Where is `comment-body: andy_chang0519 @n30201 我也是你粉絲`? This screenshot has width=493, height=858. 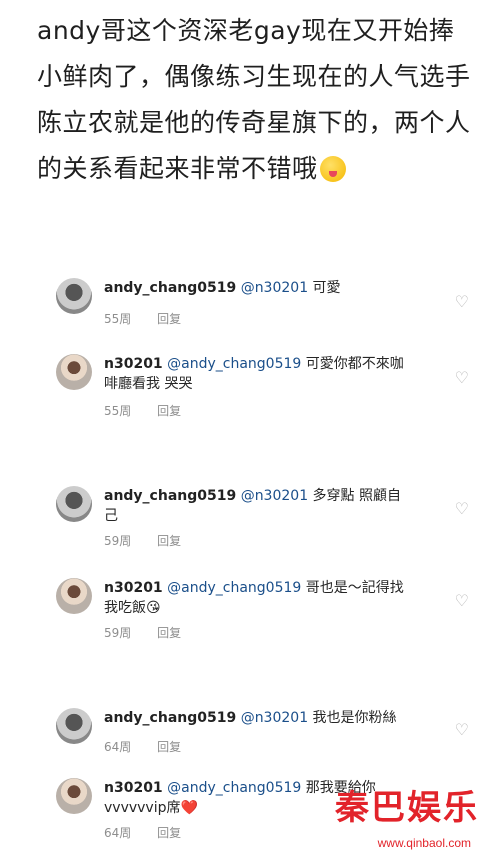 comment-body: andy_chang0519 @n30201 我也是你粉絲 is located at coordinates (254, 718).